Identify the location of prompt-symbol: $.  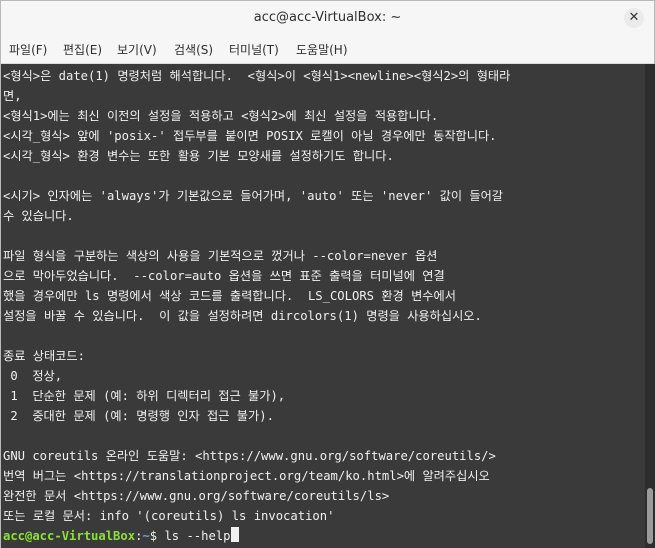
(157, 536).